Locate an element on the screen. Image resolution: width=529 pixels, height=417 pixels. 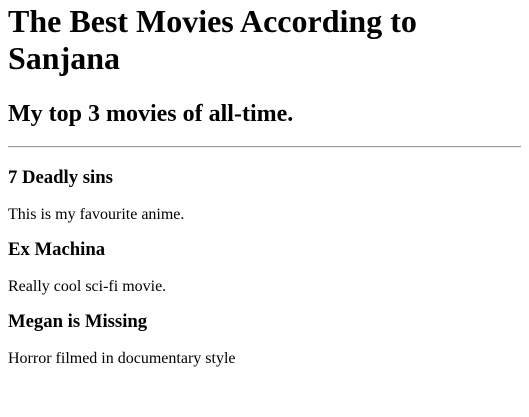
movie-title: Megan is Missing is located at coordinates (78, 321).